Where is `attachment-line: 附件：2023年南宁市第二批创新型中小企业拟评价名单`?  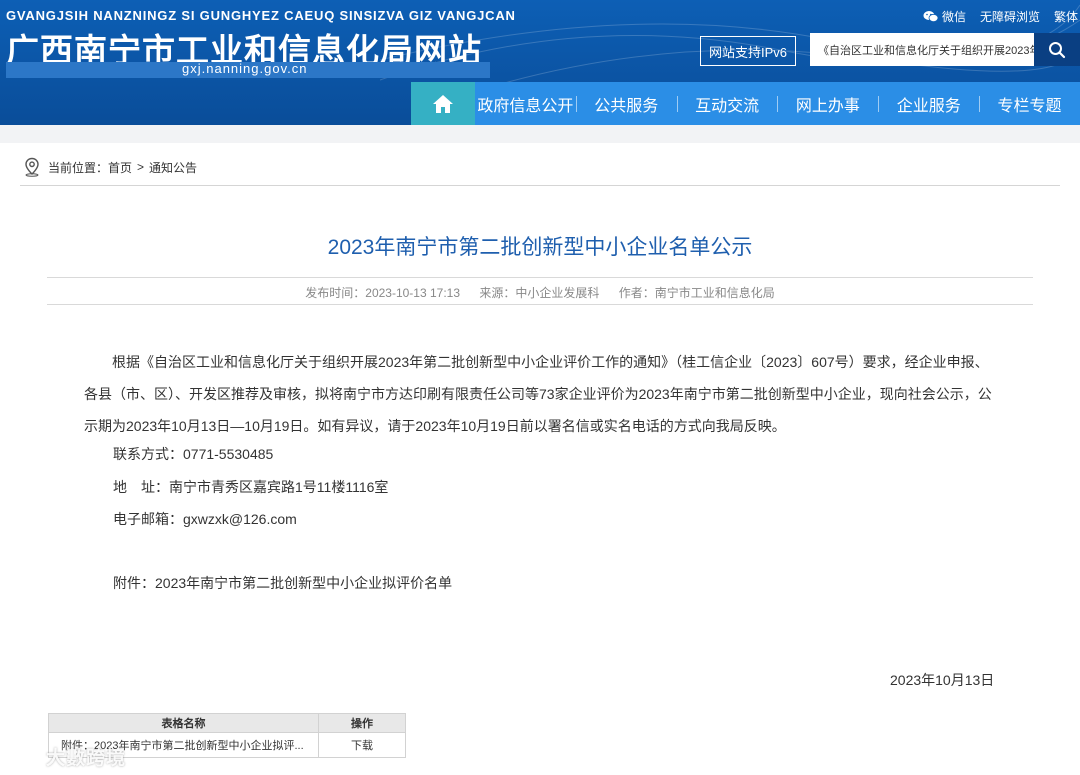
attachment-line: 附件：2023年南宁市第二批创新型中小企业拟评价名单 is located at coordinates (283, 583).